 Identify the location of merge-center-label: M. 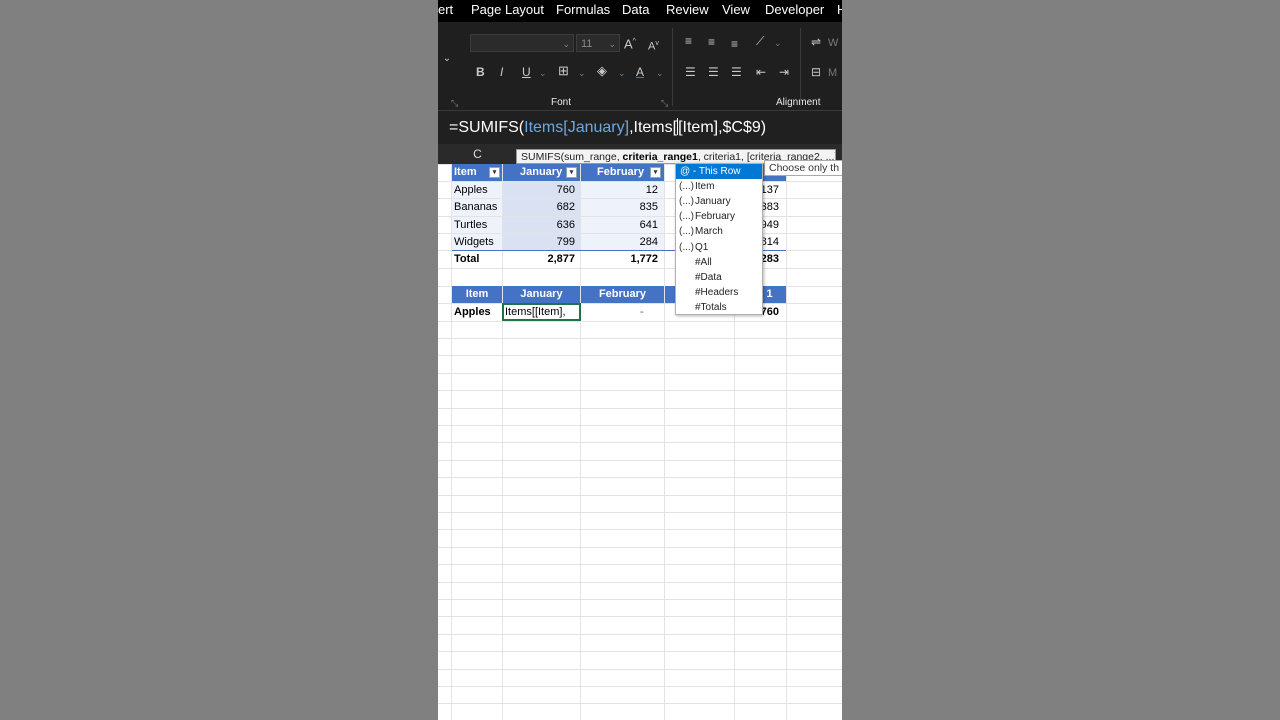
(832, 73).